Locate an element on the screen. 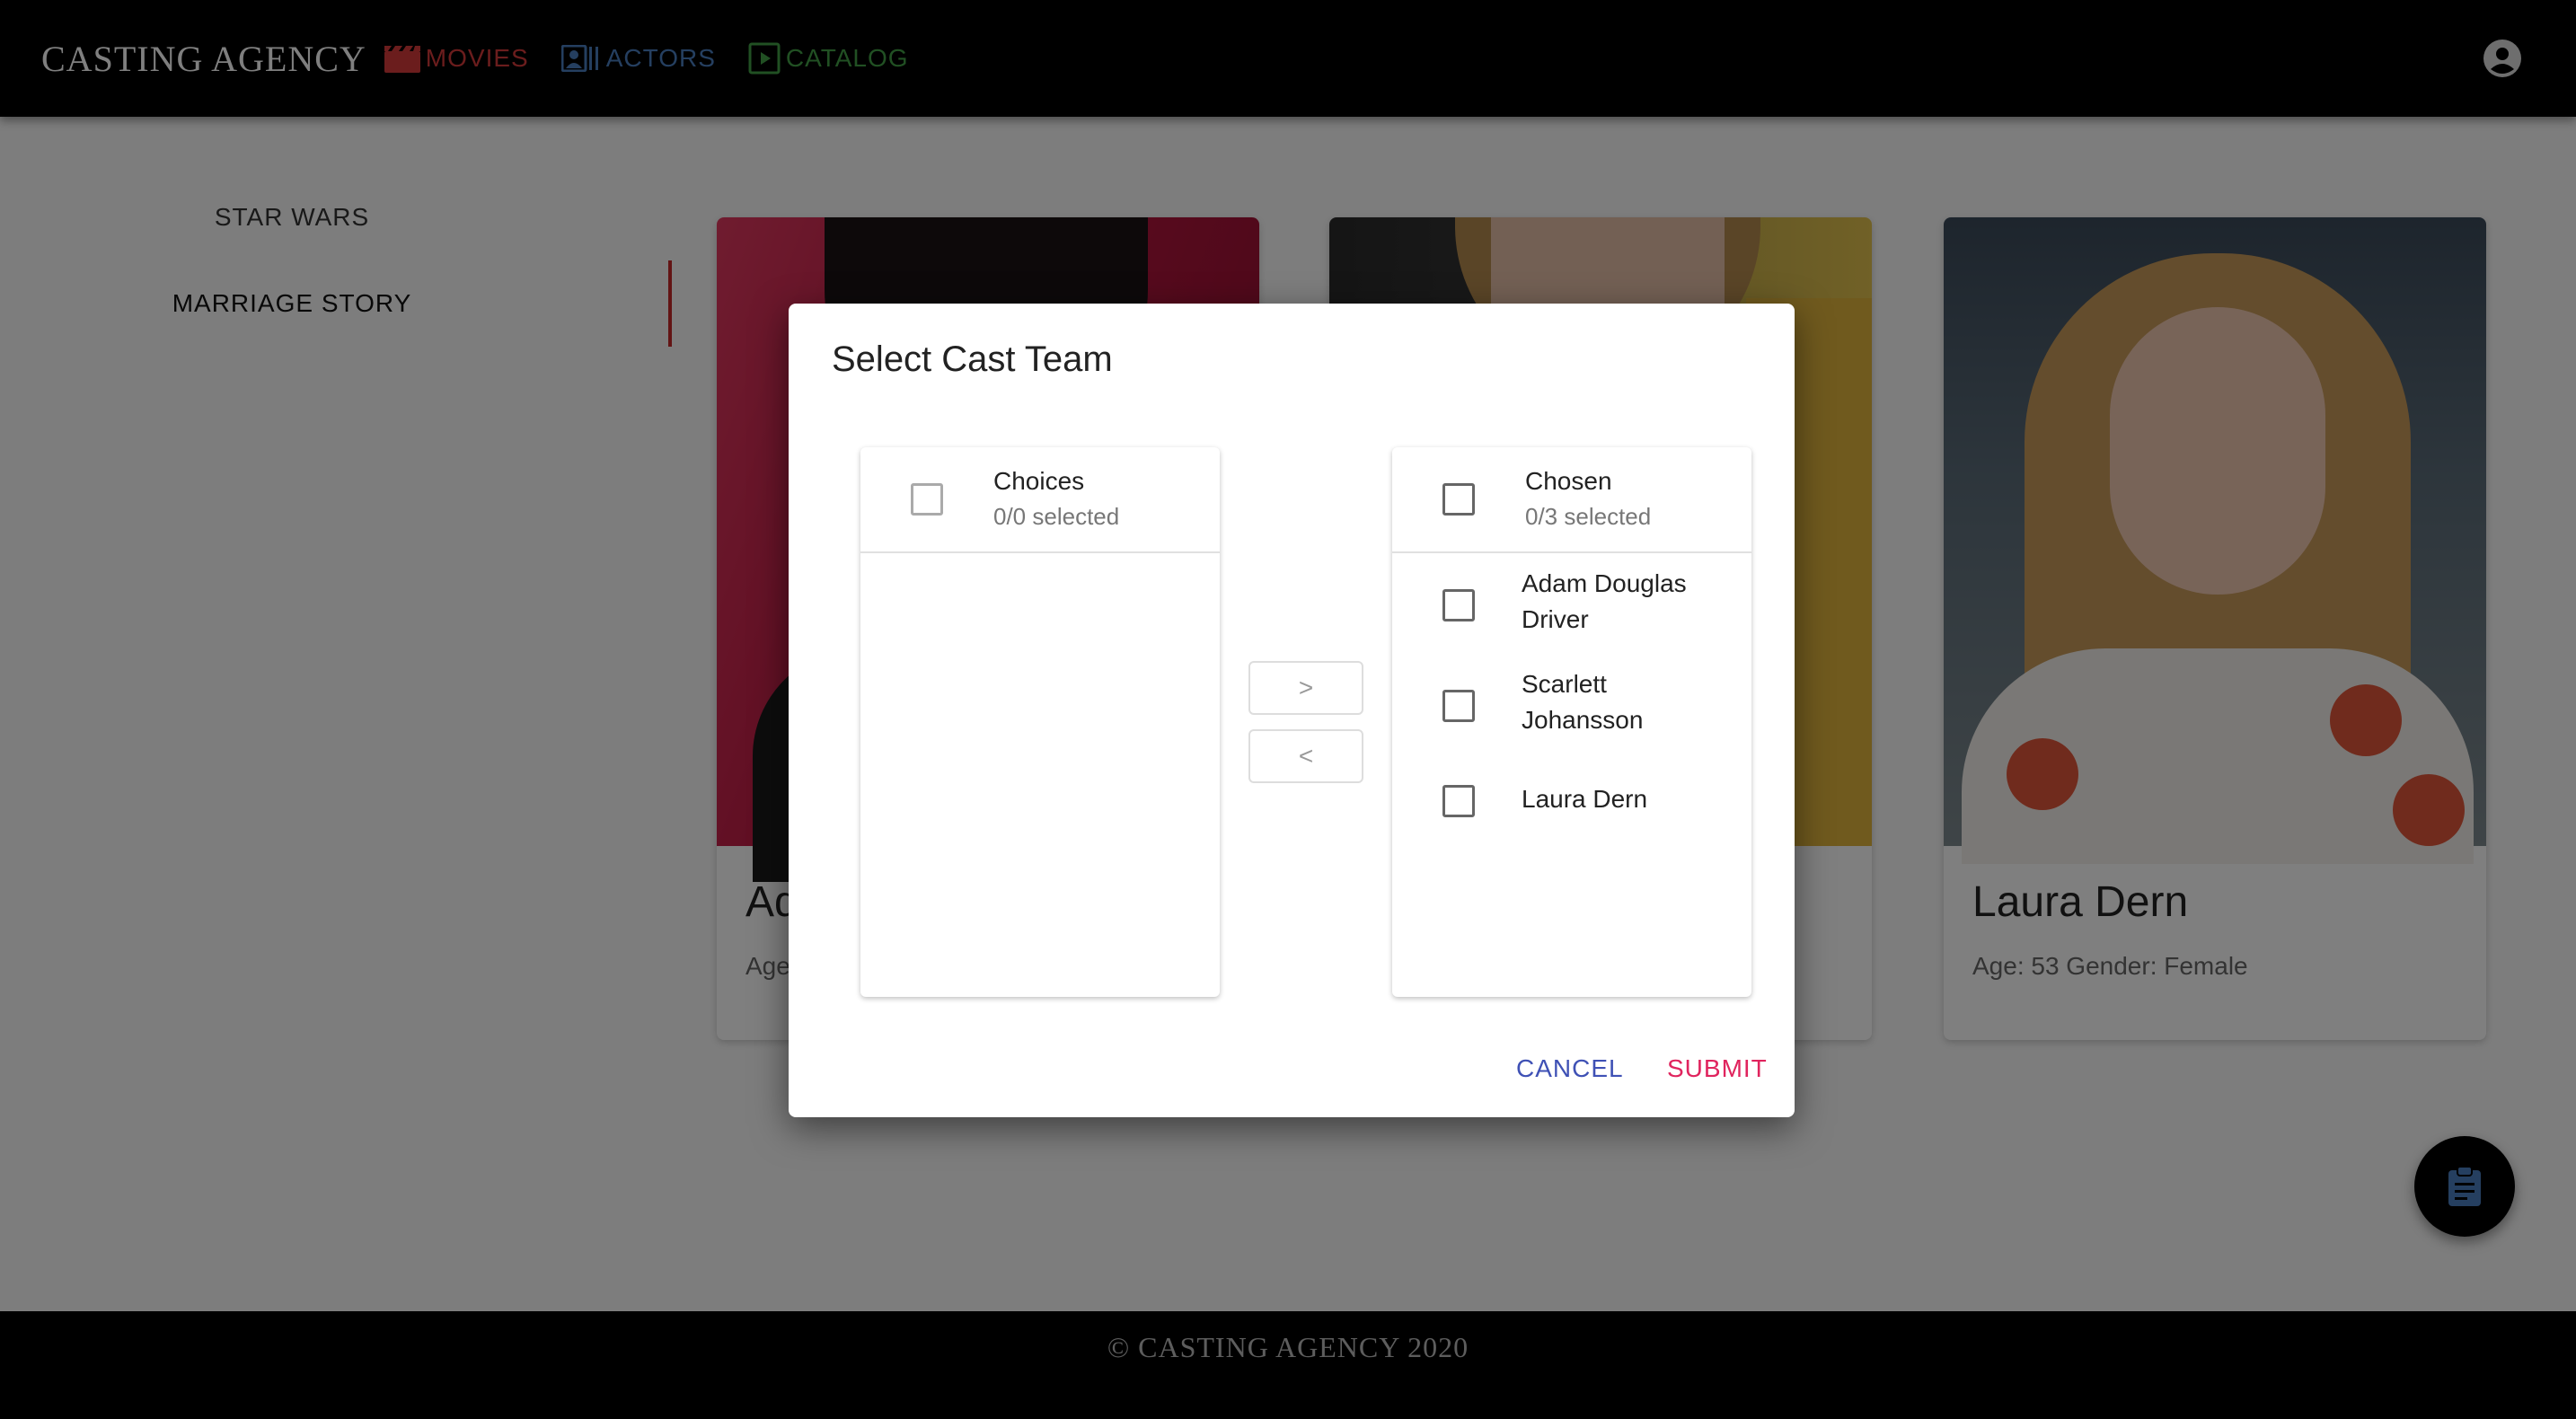 This screenshot has height=1419, width=2576. cast-name: Laura Dern is located at coordinates (1585, 799).